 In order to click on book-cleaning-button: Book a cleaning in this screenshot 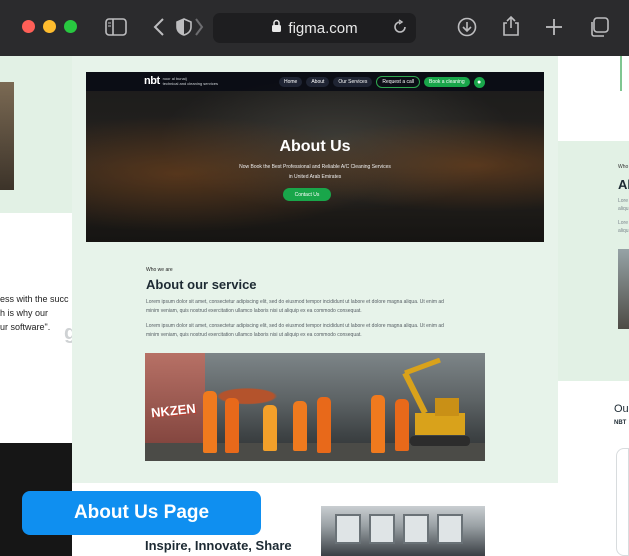, I will do `click(447, 82)`.